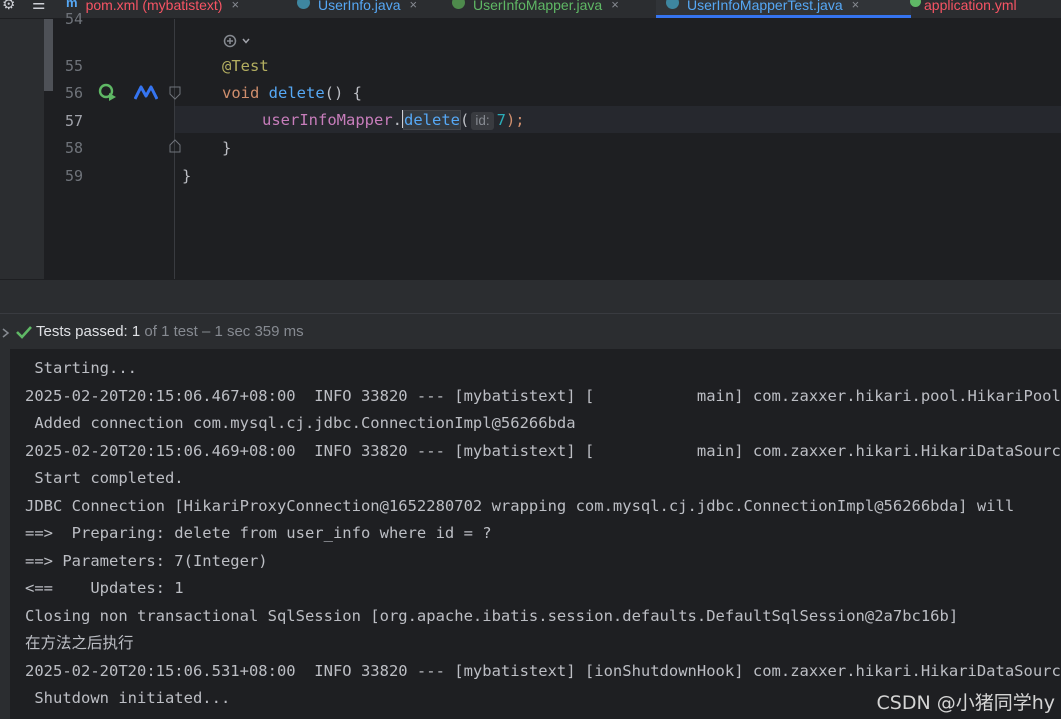 The width and height of the screenshot is (1061, 719). What do you see at coordinates (970, 6) in the screenshot?
I see `tab-label: application.yml` at bounding box center [970, 6].